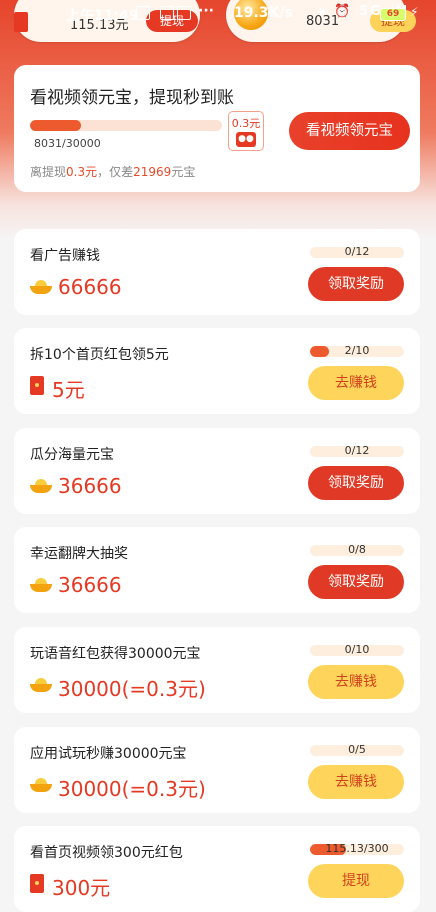 This screenshot has width=436, height=912. Describe the element at coordinates (217, 371) in the screenshot. I see `task-card: 拆10个首页红包领5元 5元 2/10 去赚钱` at that location.